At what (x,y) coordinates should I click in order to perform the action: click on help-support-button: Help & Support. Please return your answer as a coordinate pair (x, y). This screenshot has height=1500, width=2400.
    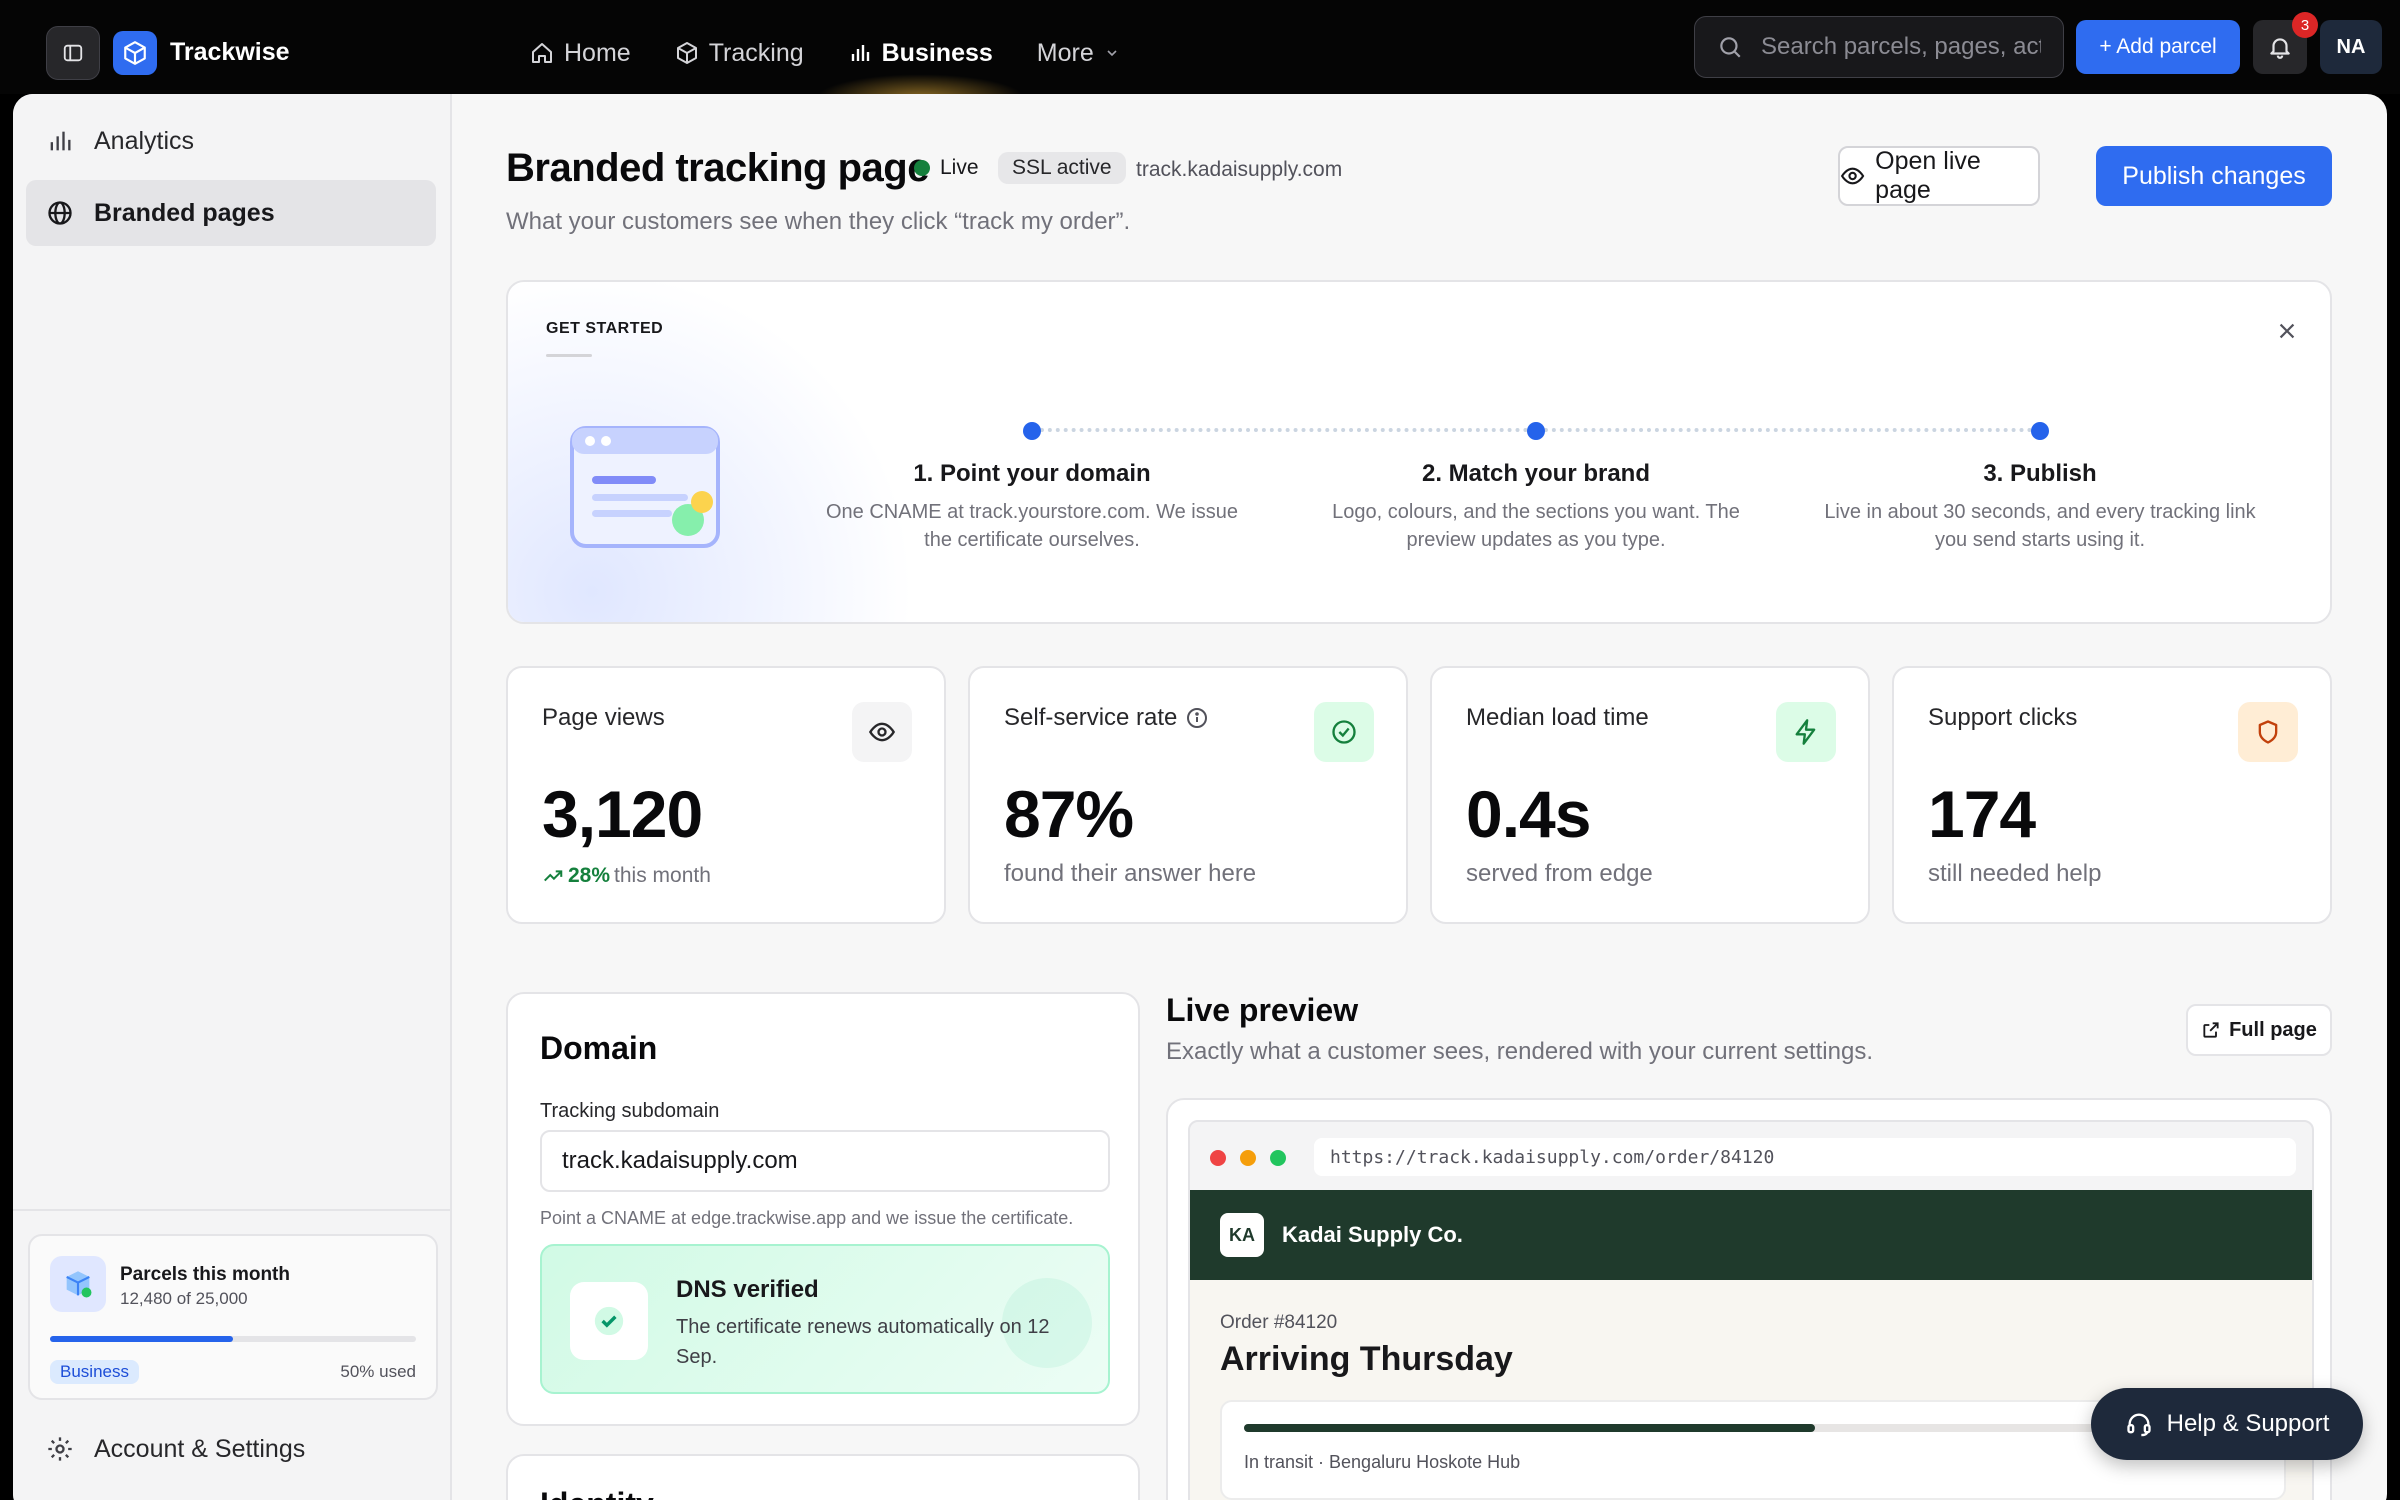
    Looking at the image, I should click on (2227, 1424).